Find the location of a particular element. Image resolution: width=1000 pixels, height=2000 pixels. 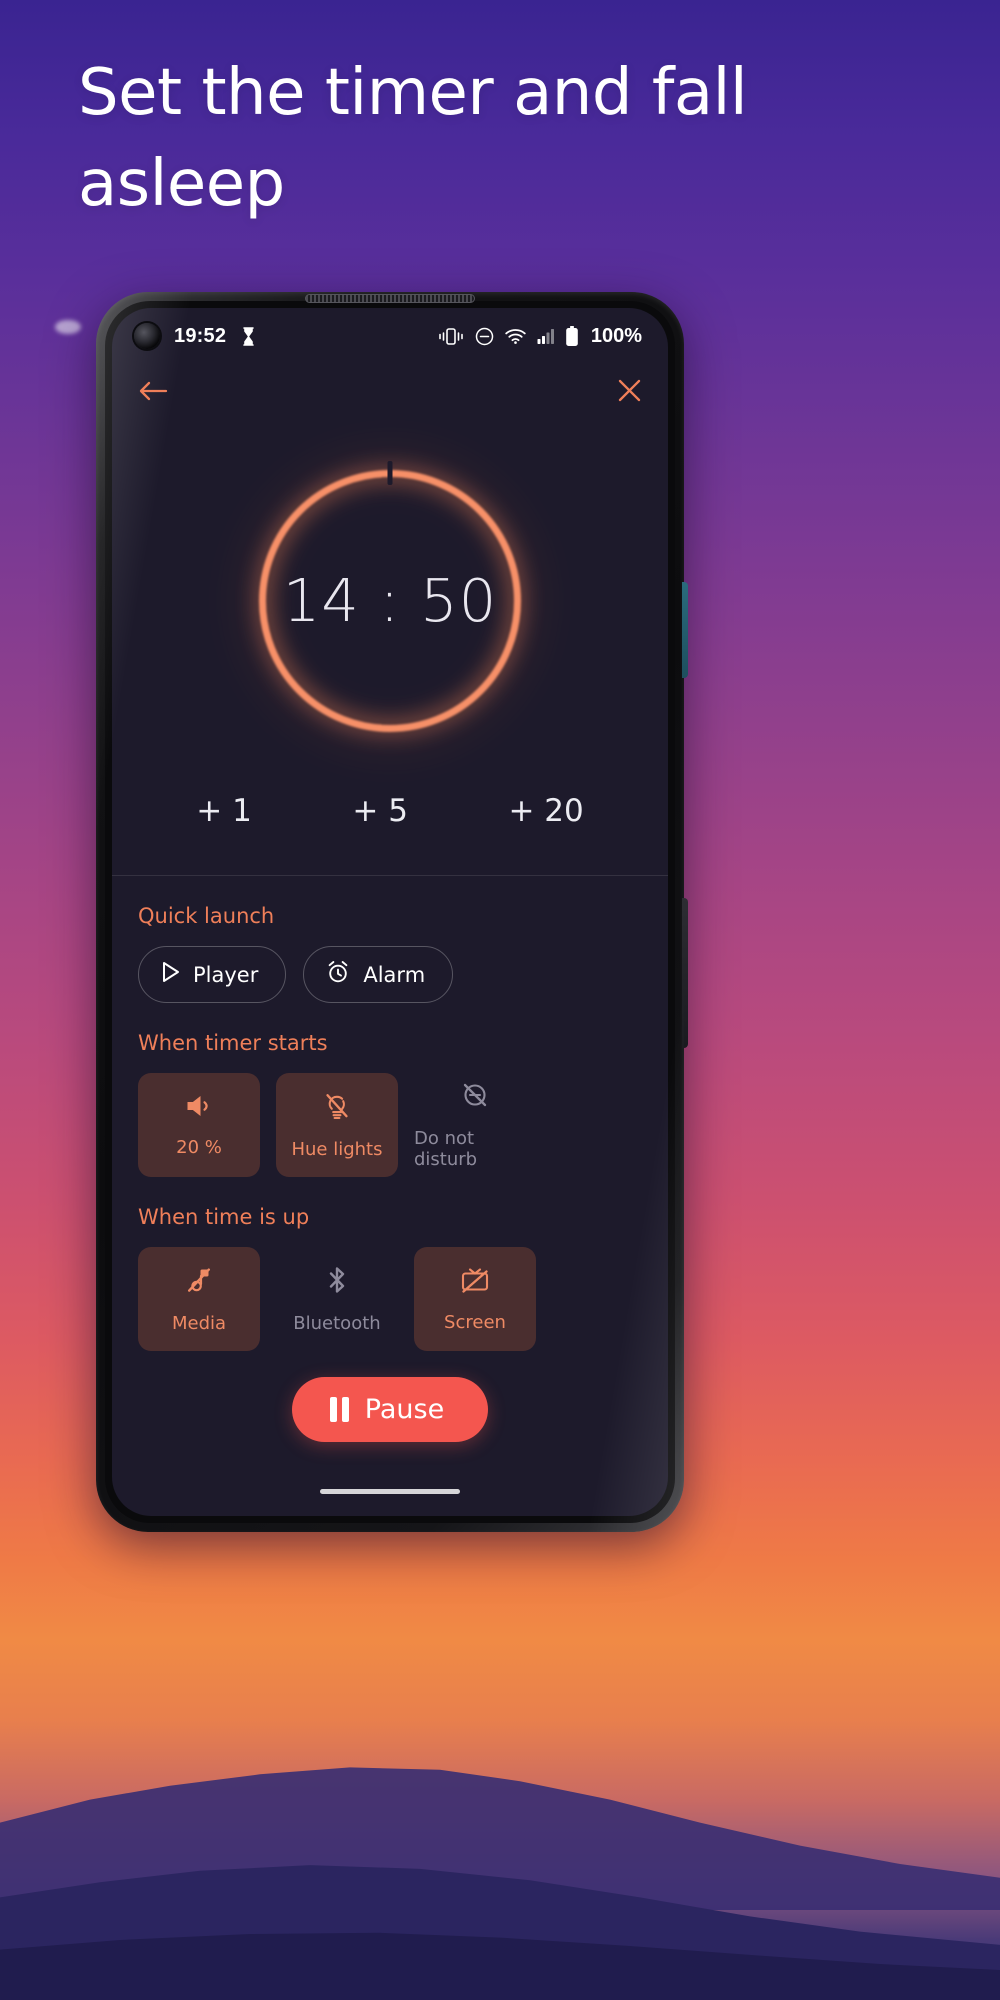

add-5-minutes-button: + 5 is located at coordinates (380, 811).